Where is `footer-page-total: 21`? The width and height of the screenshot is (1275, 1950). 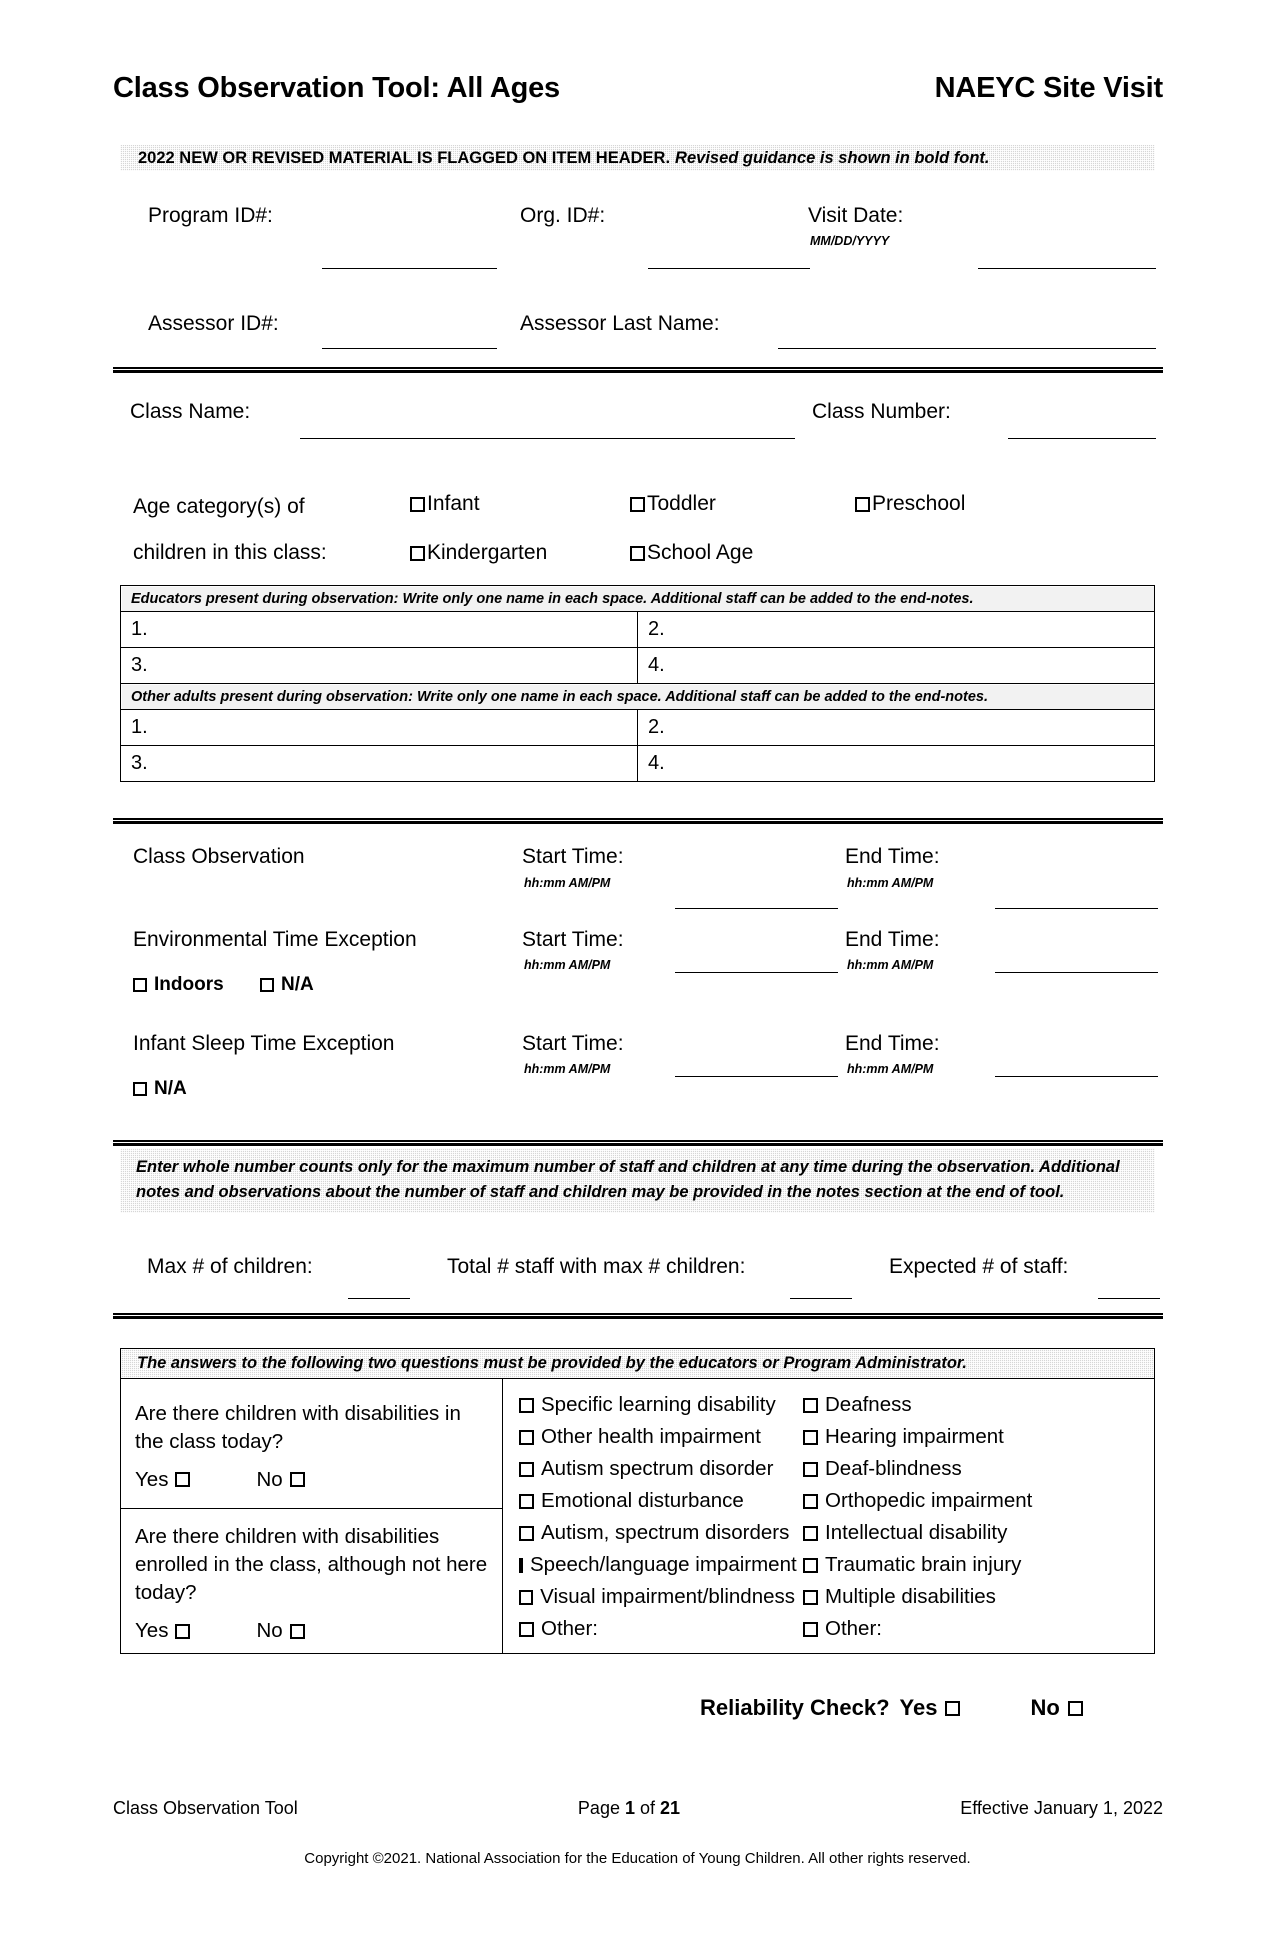
footer-page-total: 21 is located at coordinates (670, 1808).